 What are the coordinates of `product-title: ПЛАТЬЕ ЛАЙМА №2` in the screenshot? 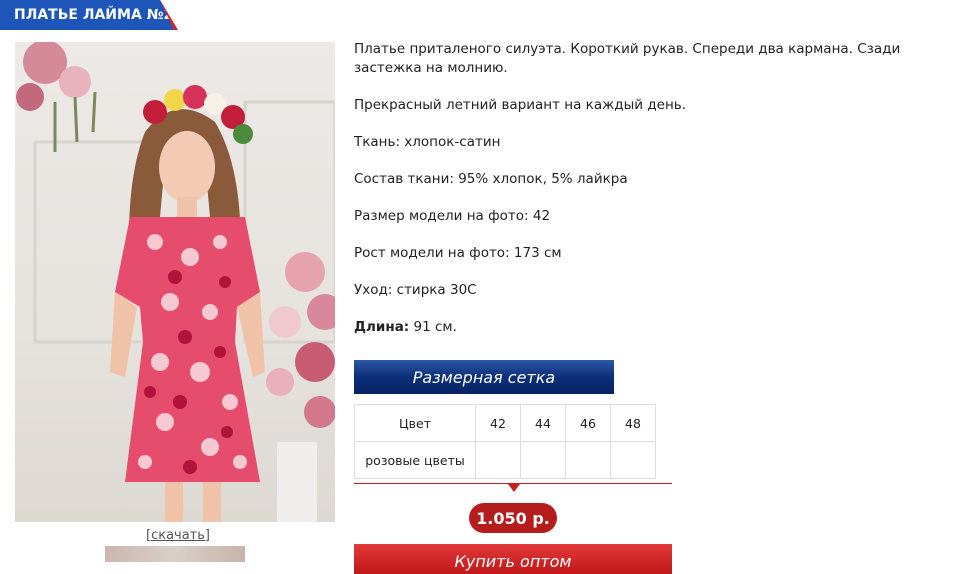 It's located at (94, 15).